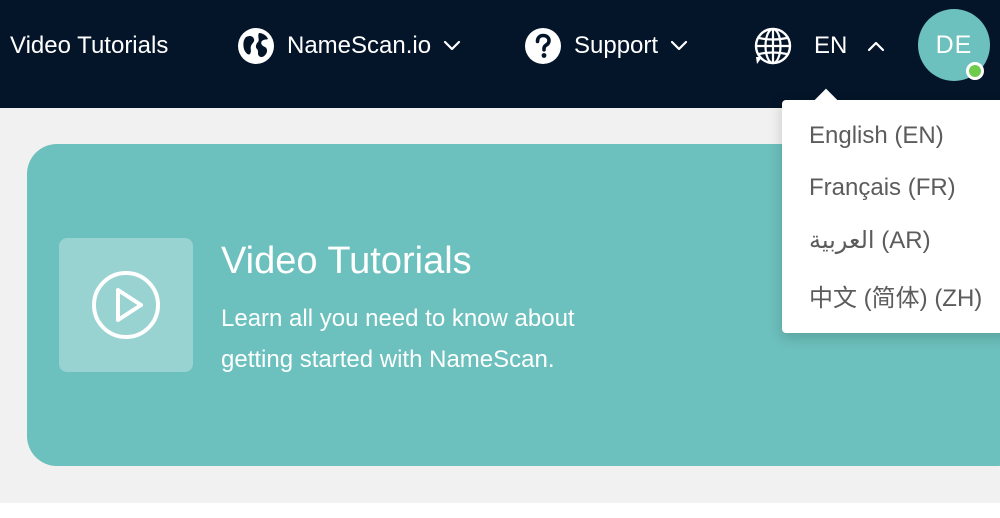  Describe the element at coordinates (975, 71) in the screenshot. I see `online-status-indicator` at that location.